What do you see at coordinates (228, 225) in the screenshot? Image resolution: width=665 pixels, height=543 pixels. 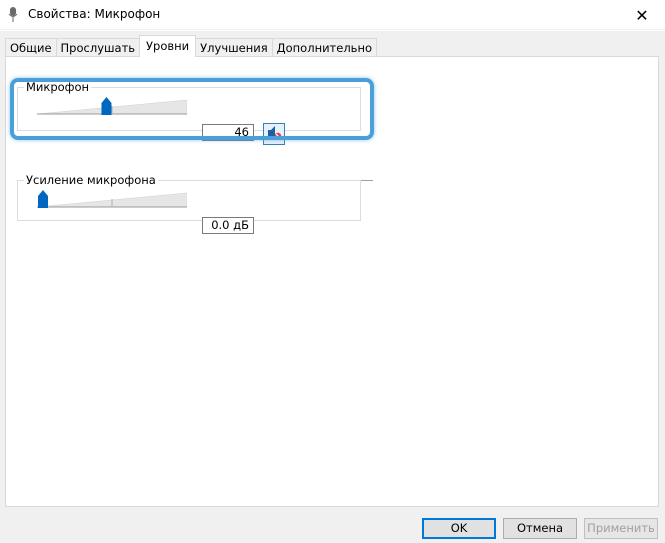 I see `boost-level-value: 0.0 дБ` at bounding box center [228, 225].